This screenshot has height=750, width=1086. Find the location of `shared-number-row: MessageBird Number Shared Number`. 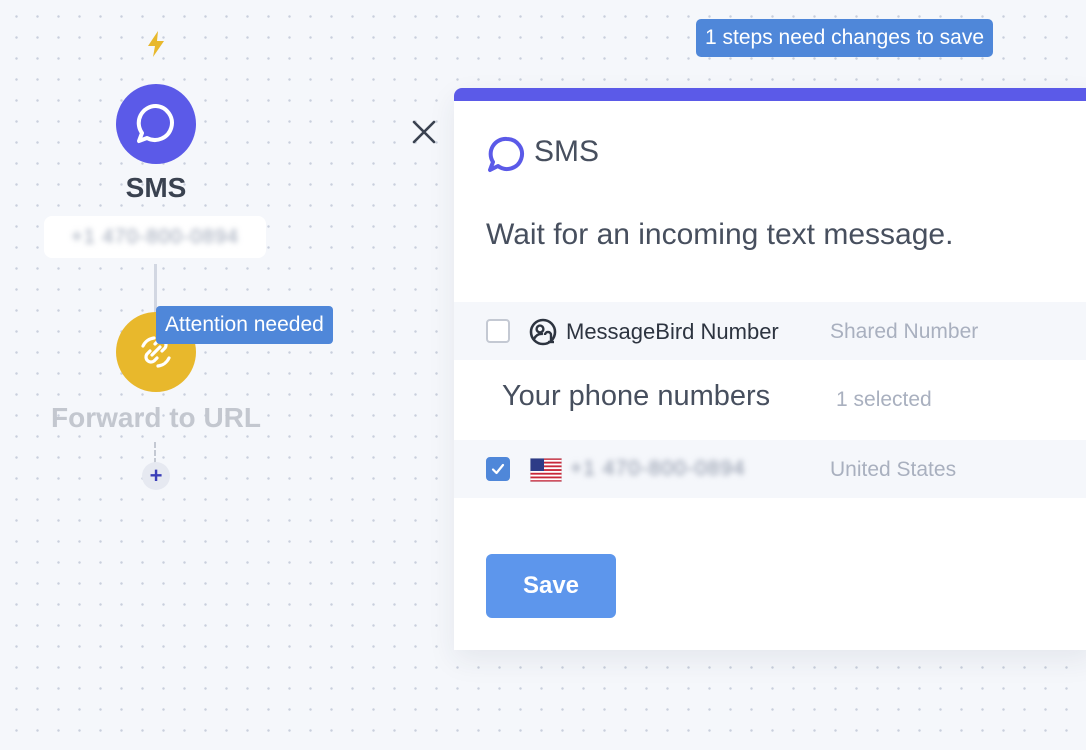

shared-number-row: MessageBird Number Shared Number is located at coordinates (770, 331).